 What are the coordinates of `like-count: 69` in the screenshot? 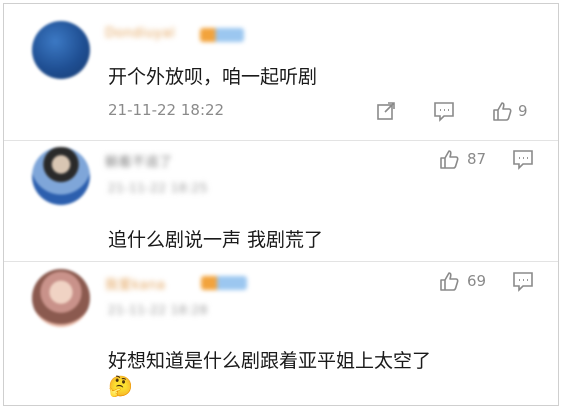 It's located at (477, 281).